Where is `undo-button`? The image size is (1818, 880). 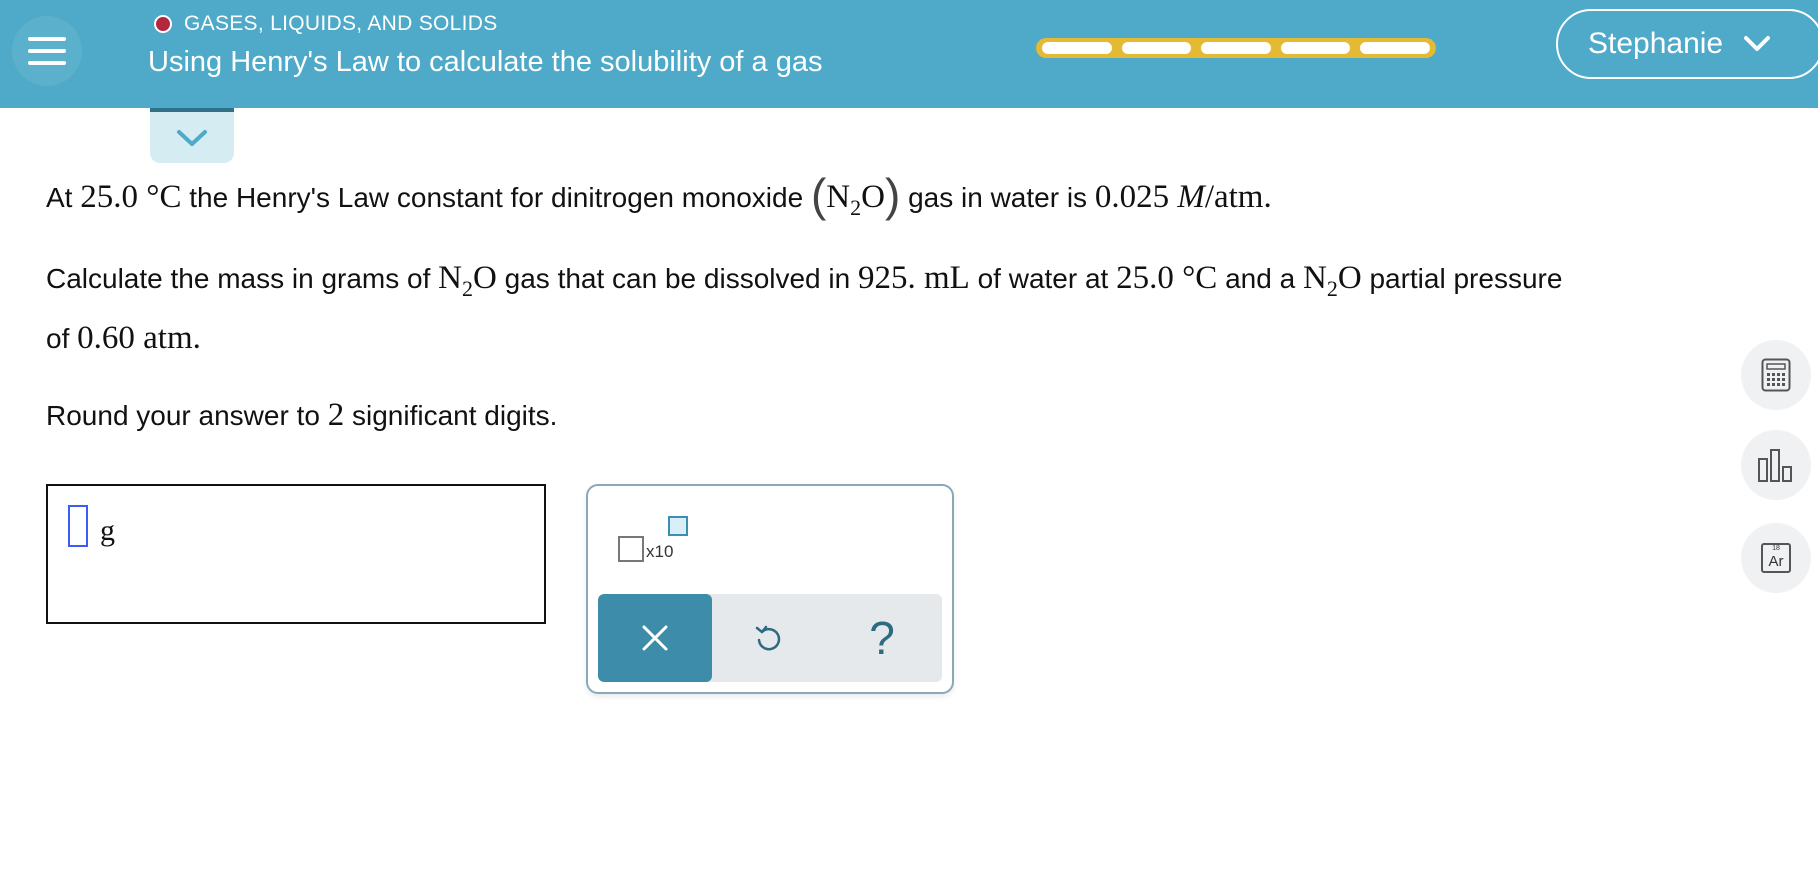
undo-button is located at coordinates (768, 638).